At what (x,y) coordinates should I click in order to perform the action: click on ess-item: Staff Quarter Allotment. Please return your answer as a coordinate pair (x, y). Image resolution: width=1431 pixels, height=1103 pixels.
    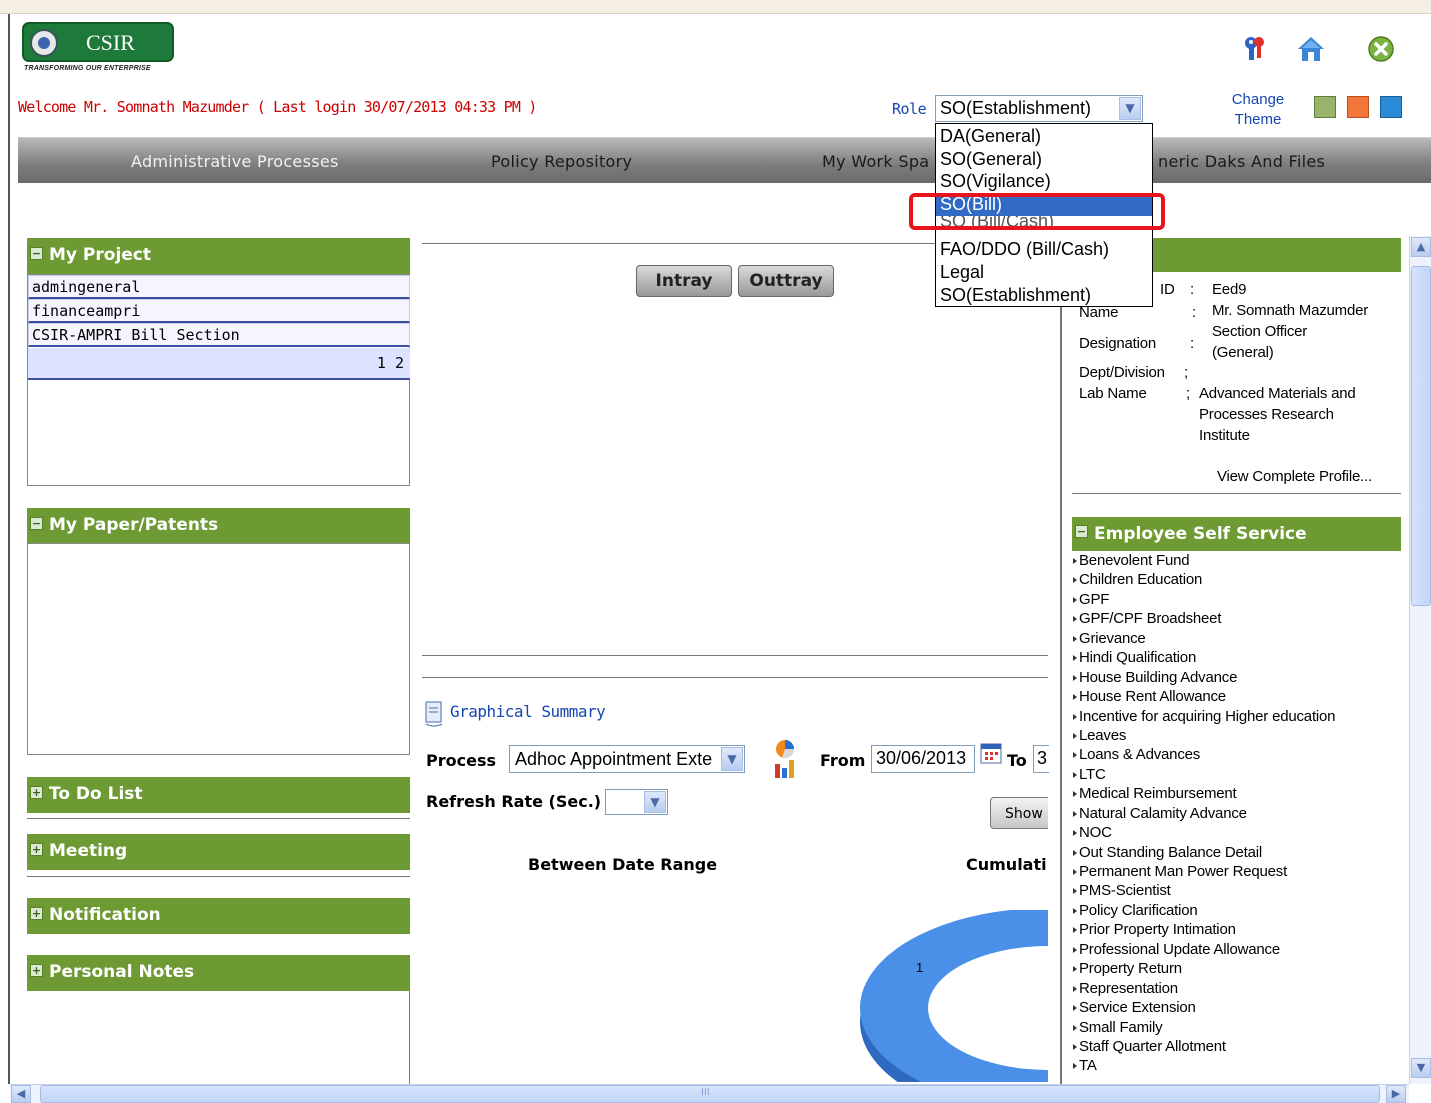
    Looking at the image, I should click on (1203, 1046).